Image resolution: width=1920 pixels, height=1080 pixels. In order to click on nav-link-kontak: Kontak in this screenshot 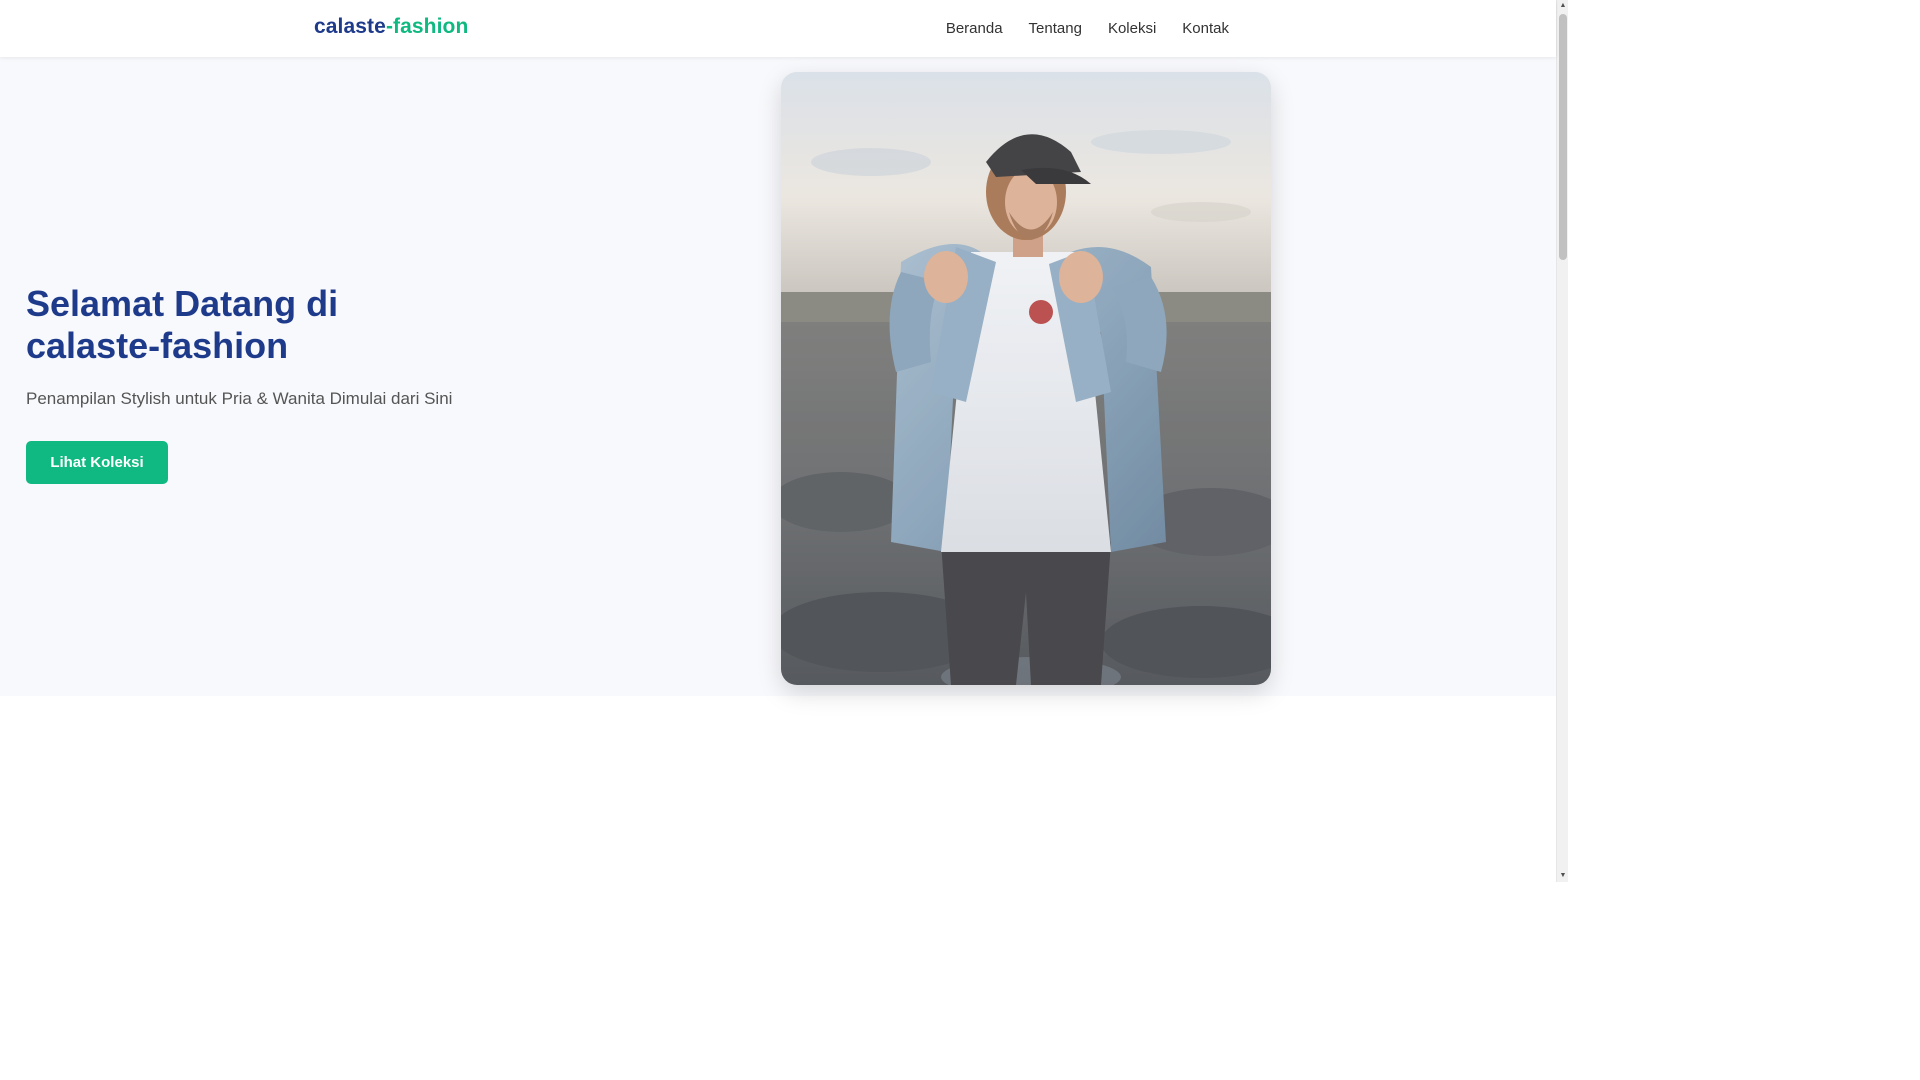, I will do `click(1205, 28)`.